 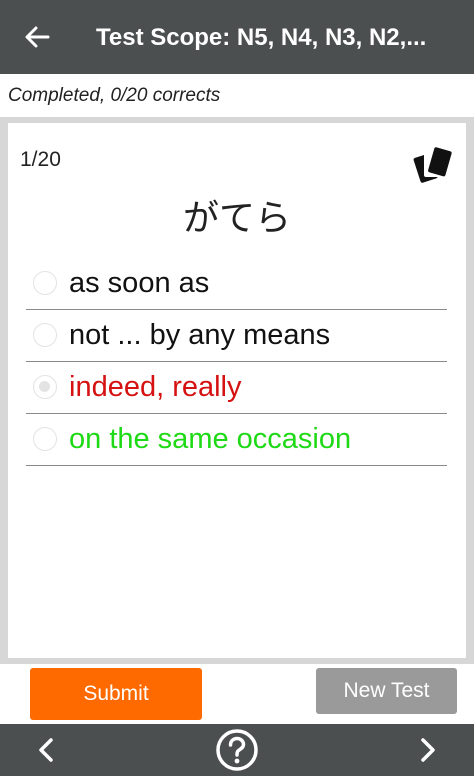 I want to click on answer-option-4: on the same occasion, so click(x=236, y=440).